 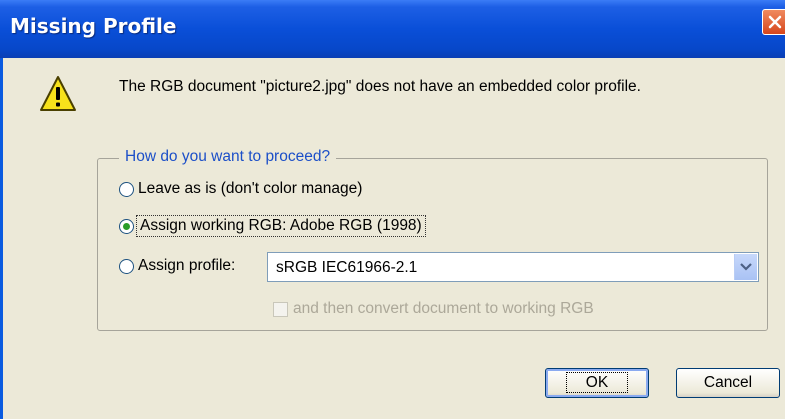 What do you see at coordinates (58, 93) in the screenshot?
I see `warning-icon` at bounding box center [58, 93].